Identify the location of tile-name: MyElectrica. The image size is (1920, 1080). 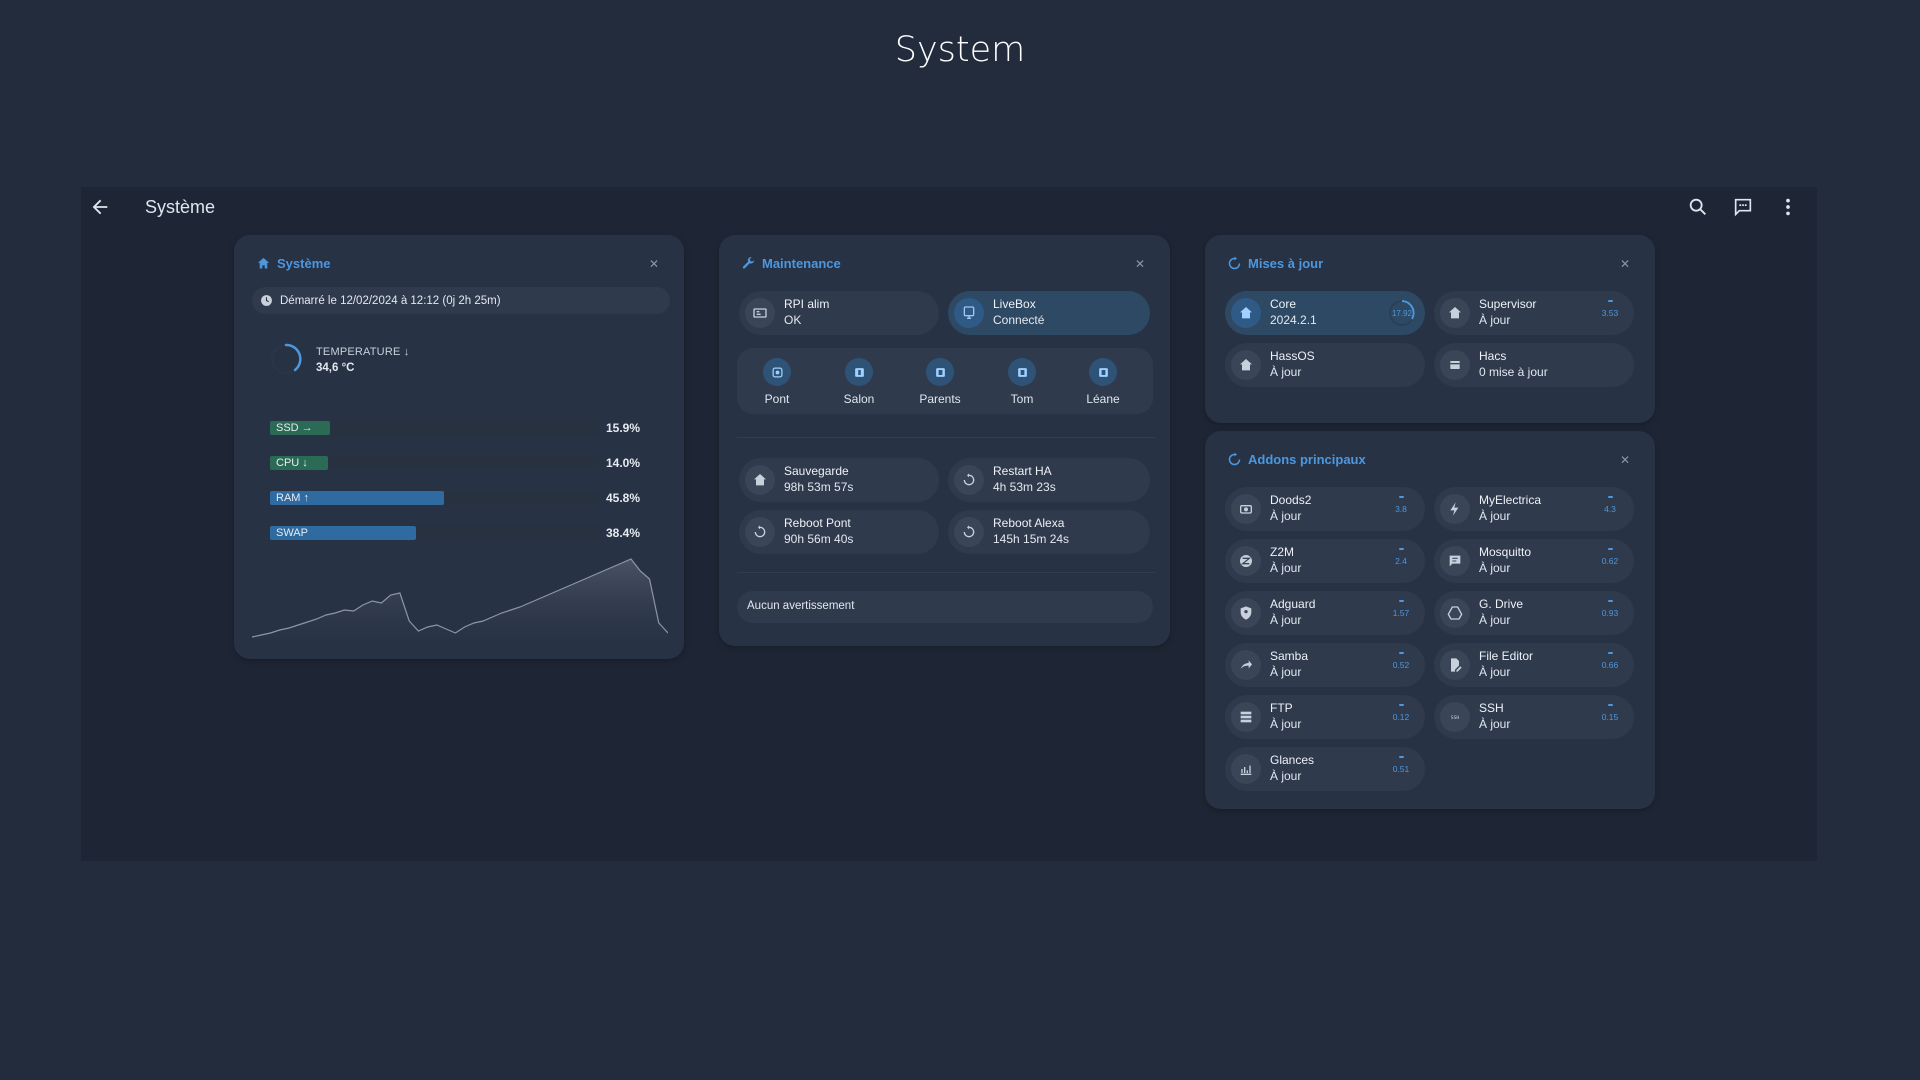
(1510, 500).